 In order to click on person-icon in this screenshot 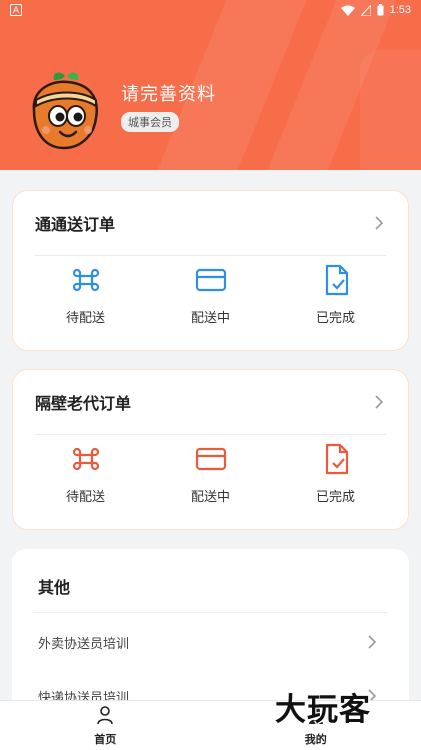, I will do `click(105, 714)`.